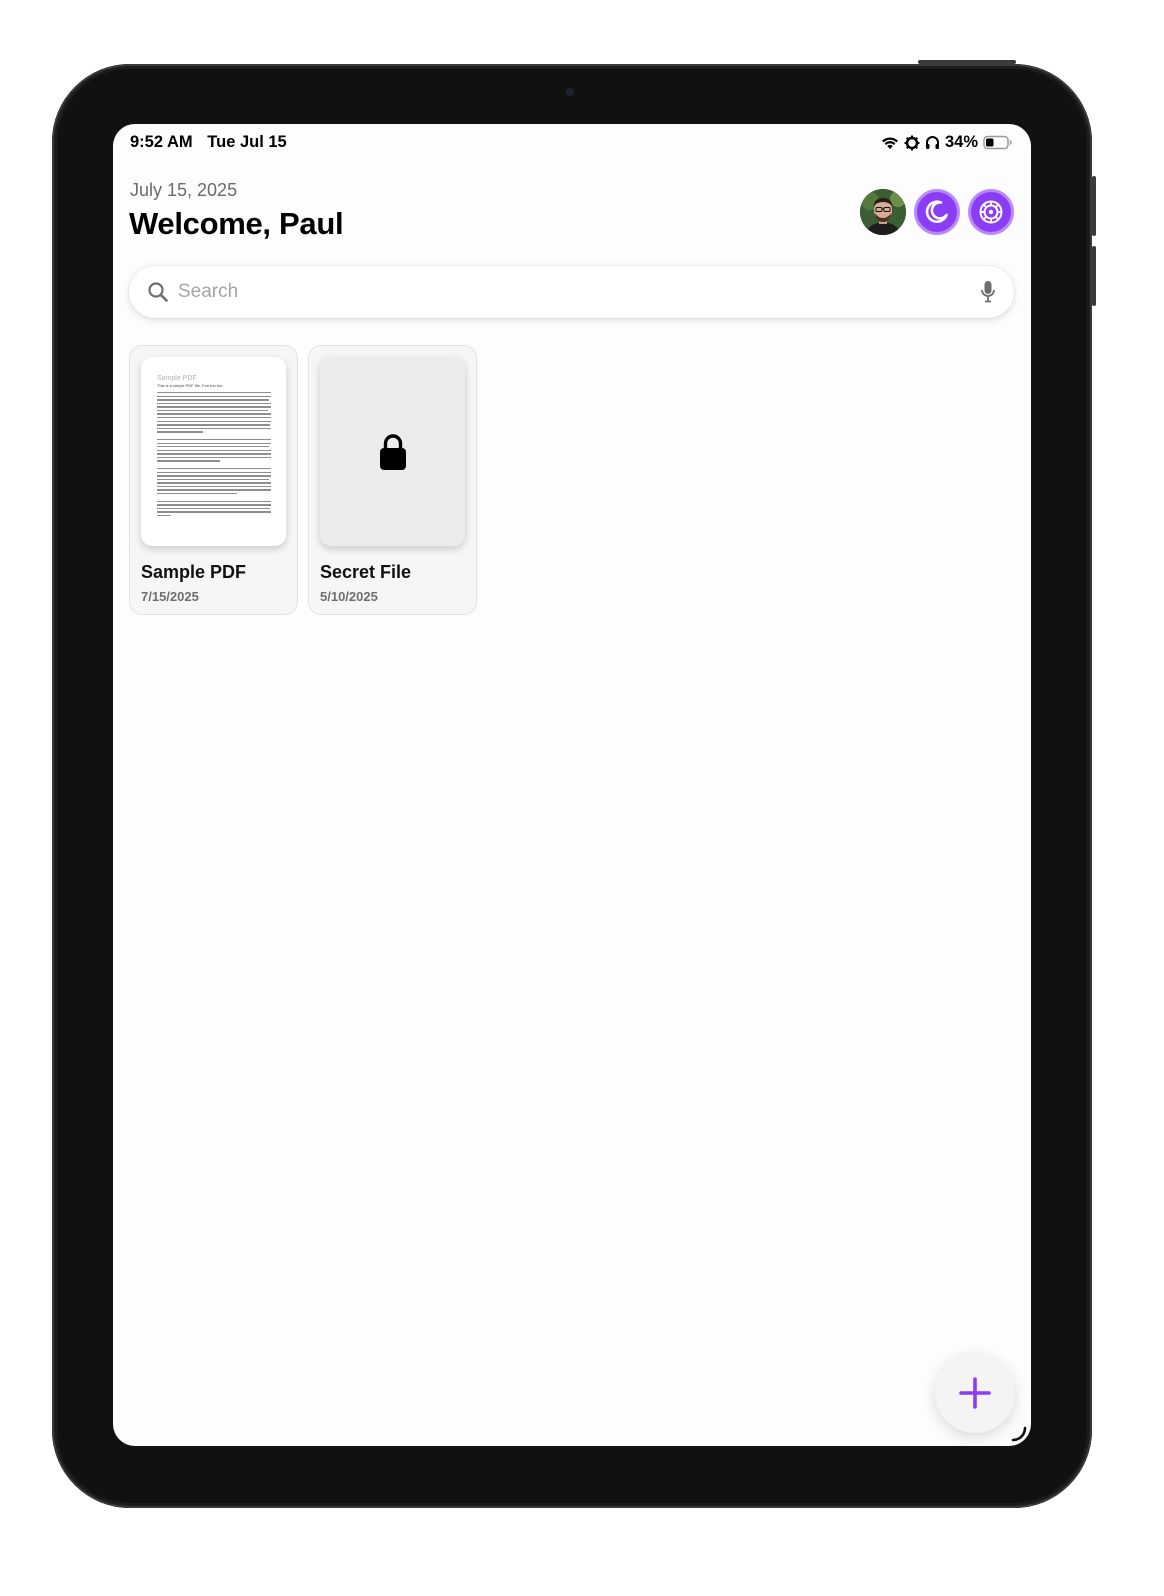 This screenshot has height=1596, width=1164. What do you see at coordinates (932, 142) in the screenshot?
I see `headphones-icon` at bounding box center [932, 142].